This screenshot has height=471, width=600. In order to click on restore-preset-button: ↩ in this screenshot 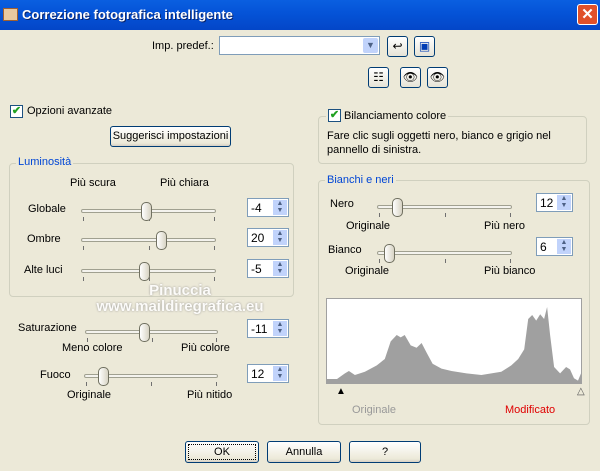, I will do `click(397, 46)`.